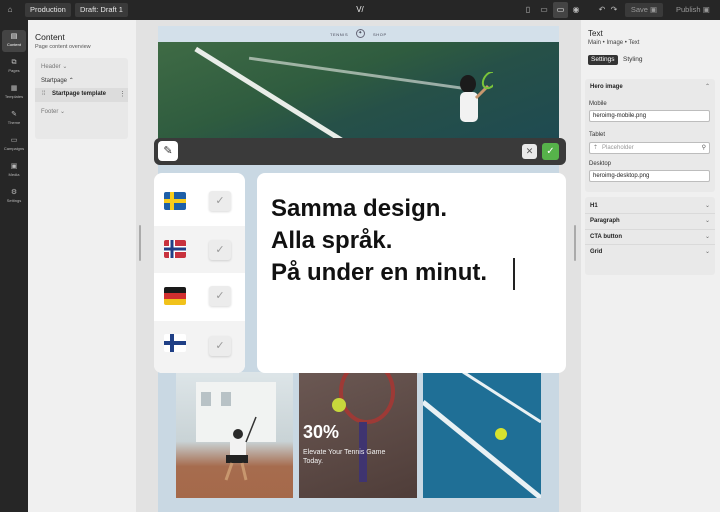 Image resolution: width=720 pixels, height=512 pixels. I want to click on card-photo, so click(236, 431).